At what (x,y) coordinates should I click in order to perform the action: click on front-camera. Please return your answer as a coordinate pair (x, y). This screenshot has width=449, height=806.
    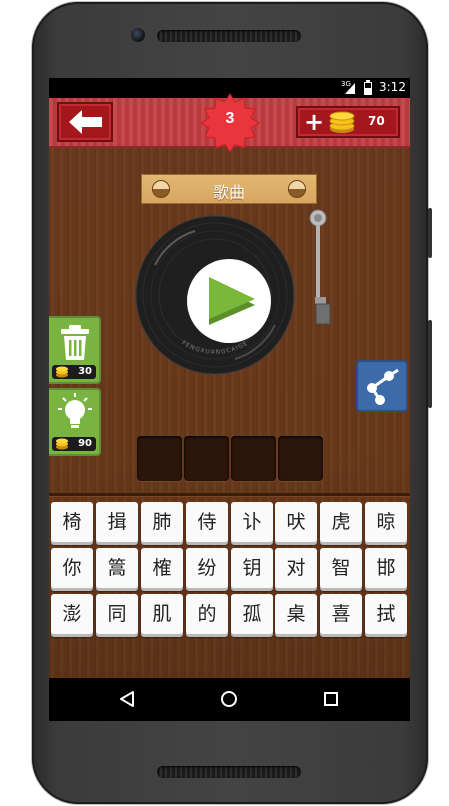
    Looking at the image, I should click on (138, 35).